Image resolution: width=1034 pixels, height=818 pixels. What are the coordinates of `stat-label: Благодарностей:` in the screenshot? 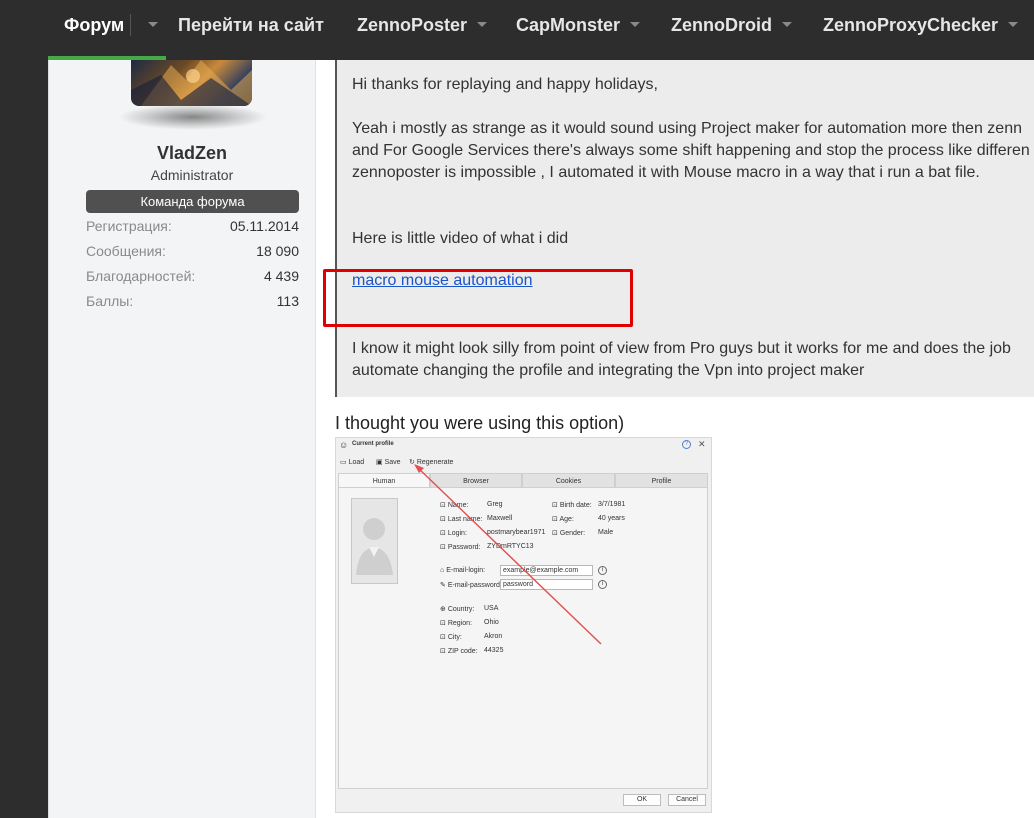 It's located at (141, 276).